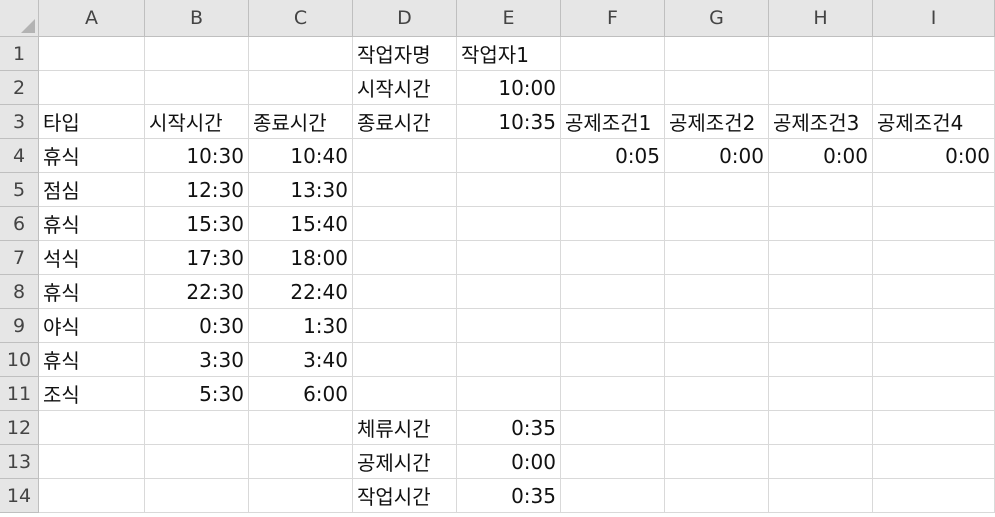 The height and width of the screenshot is (517, 995). What do you see at coordinates (301, 190) in the screenshot?
I see `cell-c5: 13:30` at bounding box center [301, 190].